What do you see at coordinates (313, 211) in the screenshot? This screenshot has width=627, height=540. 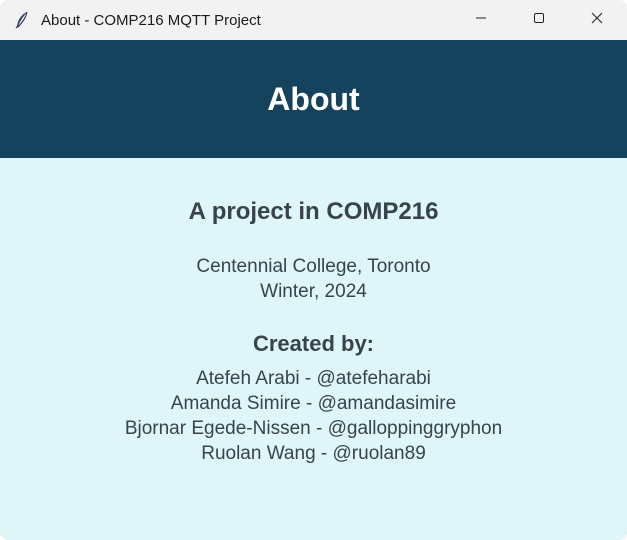 I see `project-title: A project in COMP216` at bounding box center [313, 211].